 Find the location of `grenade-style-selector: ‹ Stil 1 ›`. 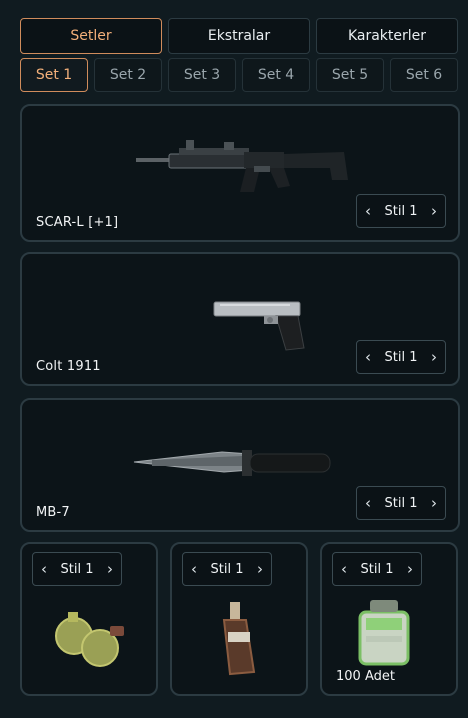

grenade-style-selector: ‹ Stil 1 › is located at coordinates (77, 569).